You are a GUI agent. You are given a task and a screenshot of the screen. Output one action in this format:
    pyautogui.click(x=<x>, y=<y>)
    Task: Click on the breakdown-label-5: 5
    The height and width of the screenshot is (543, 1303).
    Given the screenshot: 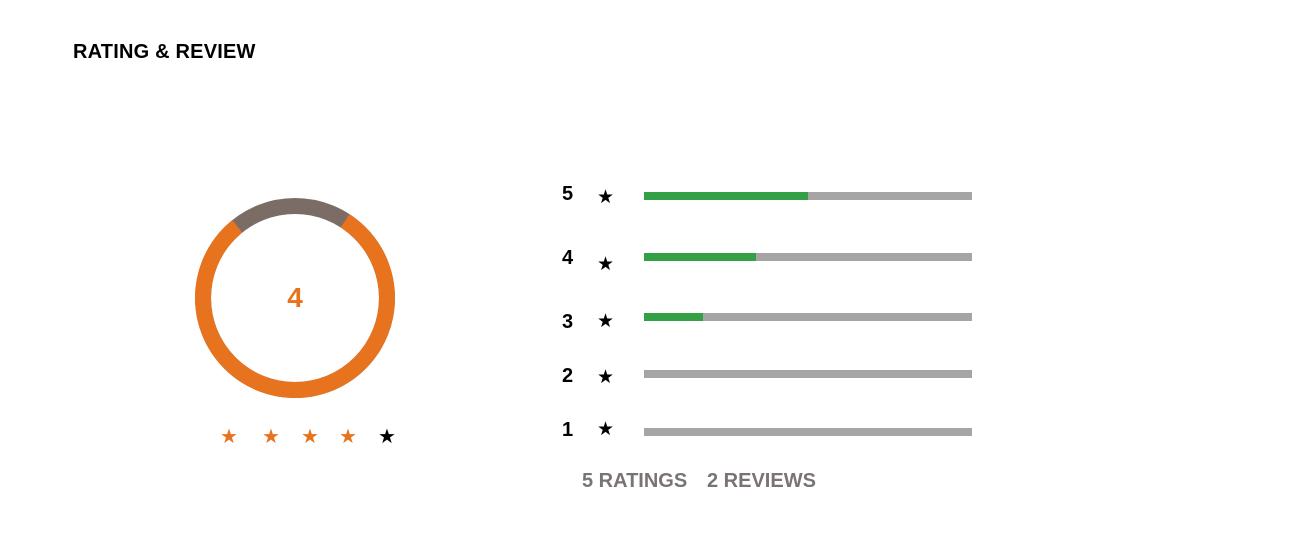 What is the action you would take?
    pyautogui.click(x=568, y=194)
    